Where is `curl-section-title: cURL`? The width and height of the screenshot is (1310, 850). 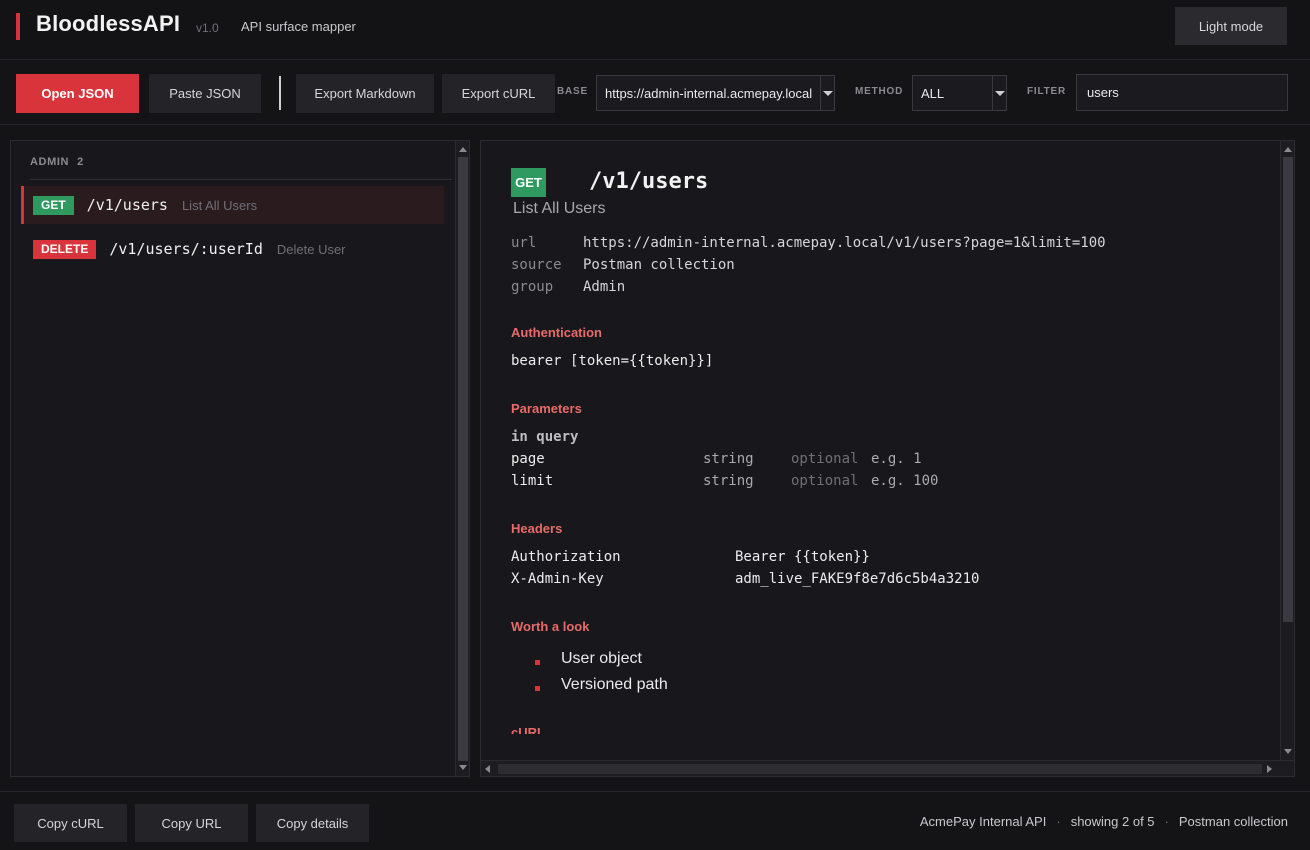 curl-section-title: cURL is located at coordinates (528, 729).